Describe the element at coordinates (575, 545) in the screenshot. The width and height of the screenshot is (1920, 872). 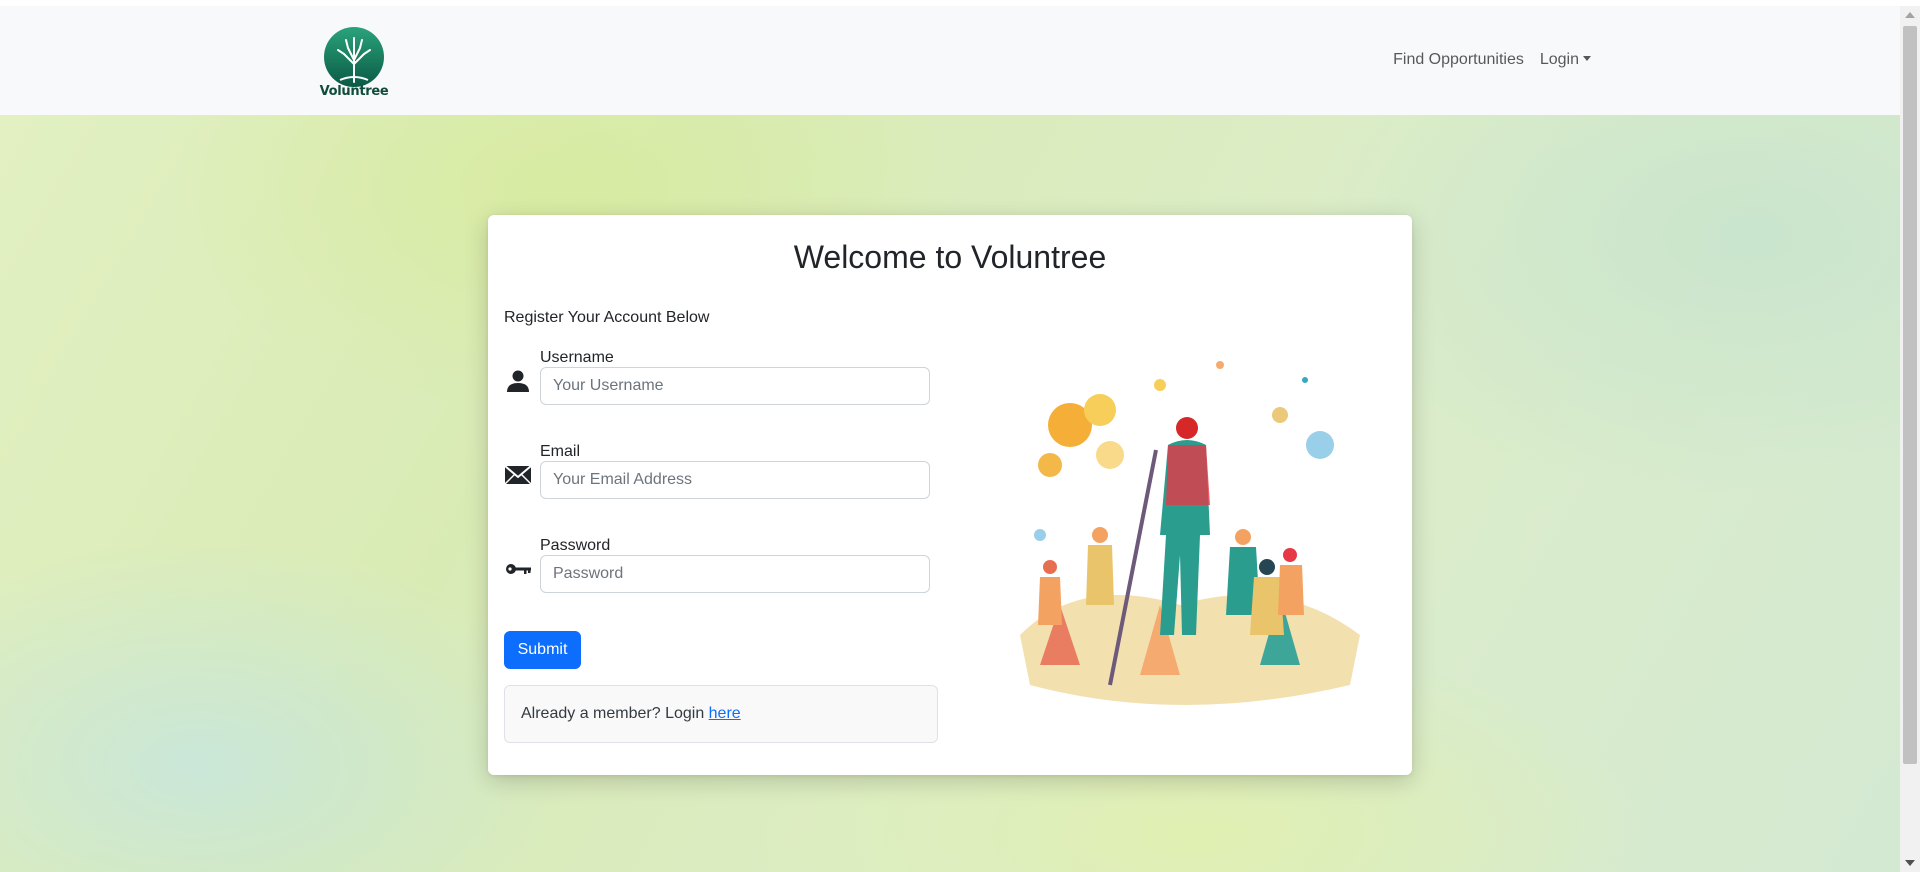
I see `password-label: Password` at that location.